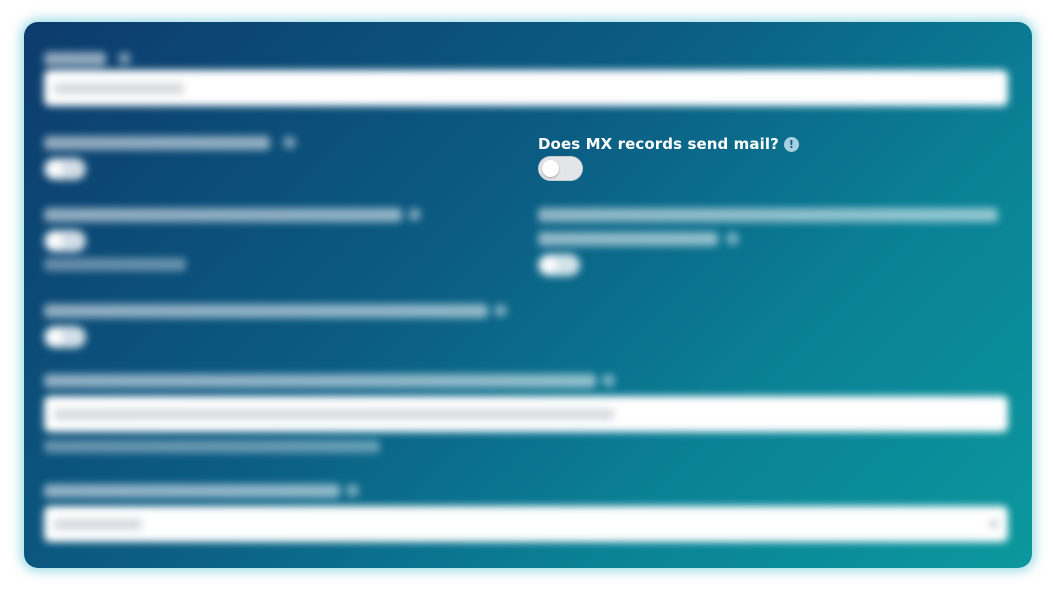 Image resolution: width=1053 pixels, height=591 pixels. Describe the element at coordinates (791, 144) in the screenshot. I see `info-icon: !` at that location.